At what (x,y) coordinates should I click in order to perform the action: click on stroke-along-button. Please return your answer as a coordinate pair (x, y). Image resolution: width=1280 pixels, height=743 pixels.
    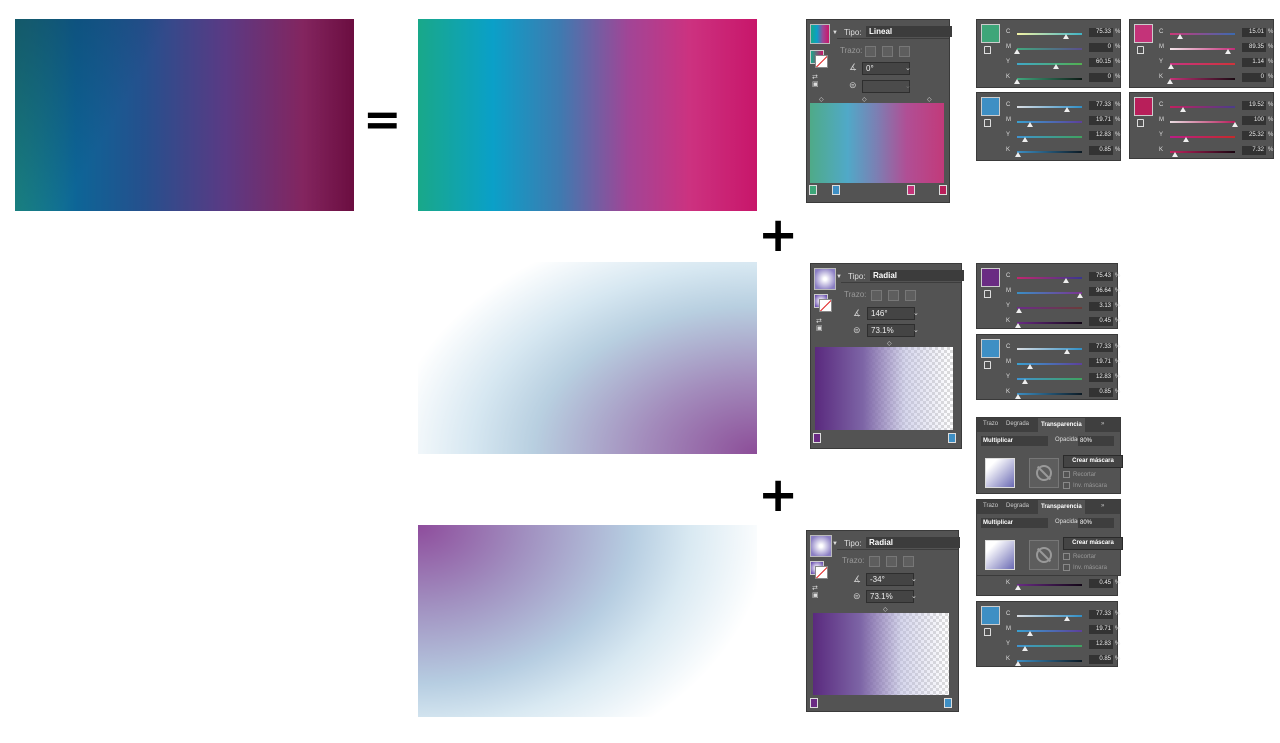
    Looking at the image, I should click on (887, 51).